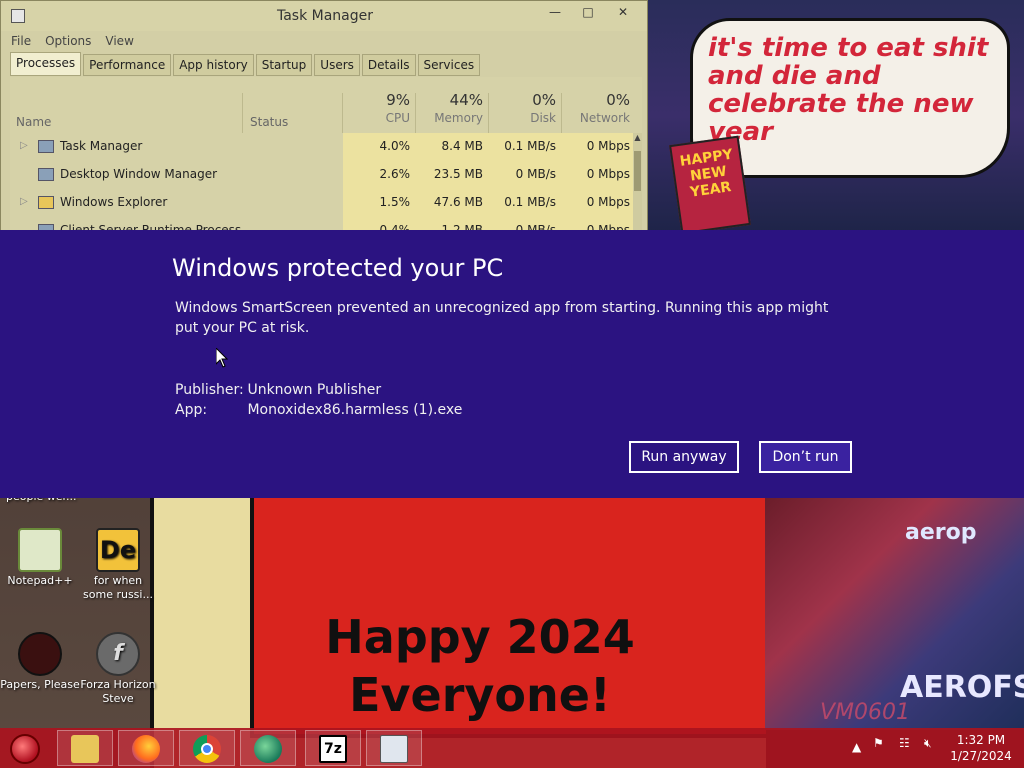 This screenshot has width=1024, height=768. I want to click on task-manager-process-icon, so click(46, 146).